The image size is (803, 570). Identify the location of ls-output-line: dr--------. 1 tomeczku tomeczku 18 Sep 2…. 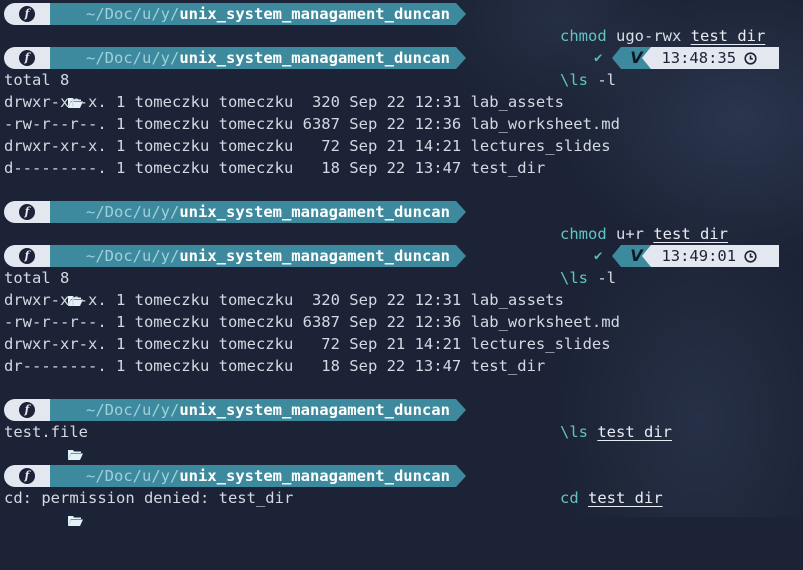
(275, 366).